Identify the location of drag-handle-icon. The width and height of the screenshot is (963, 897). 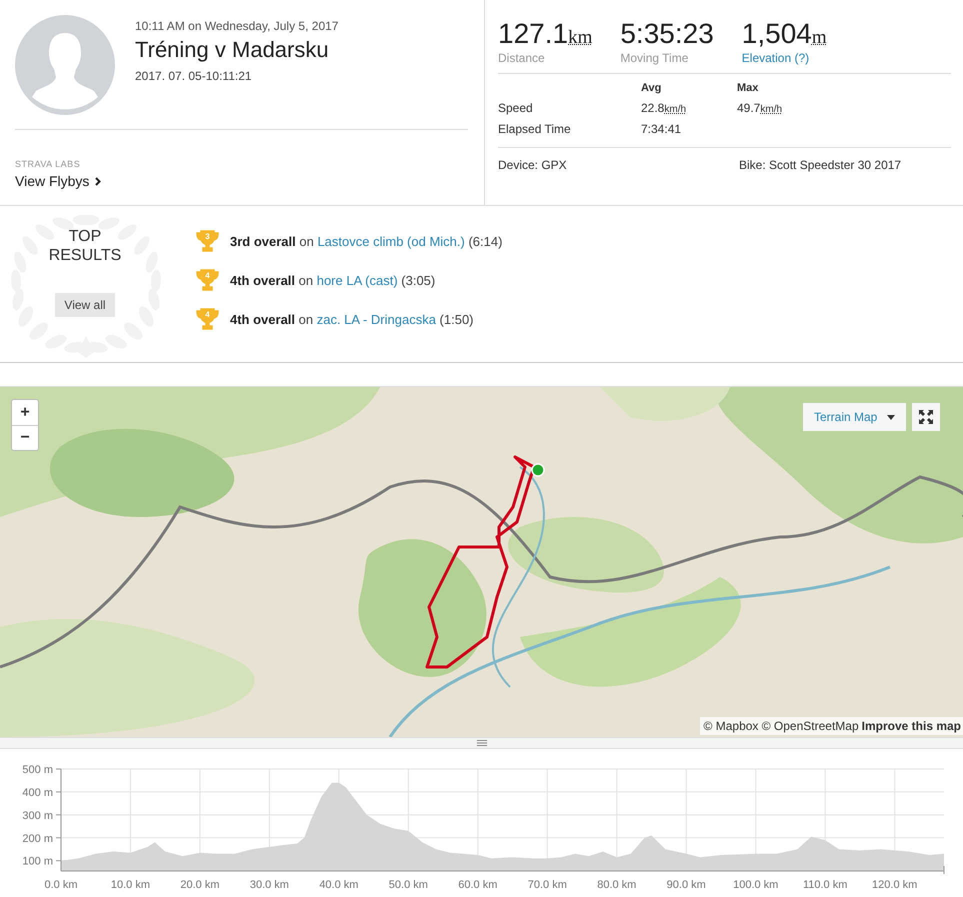
(481, 743).